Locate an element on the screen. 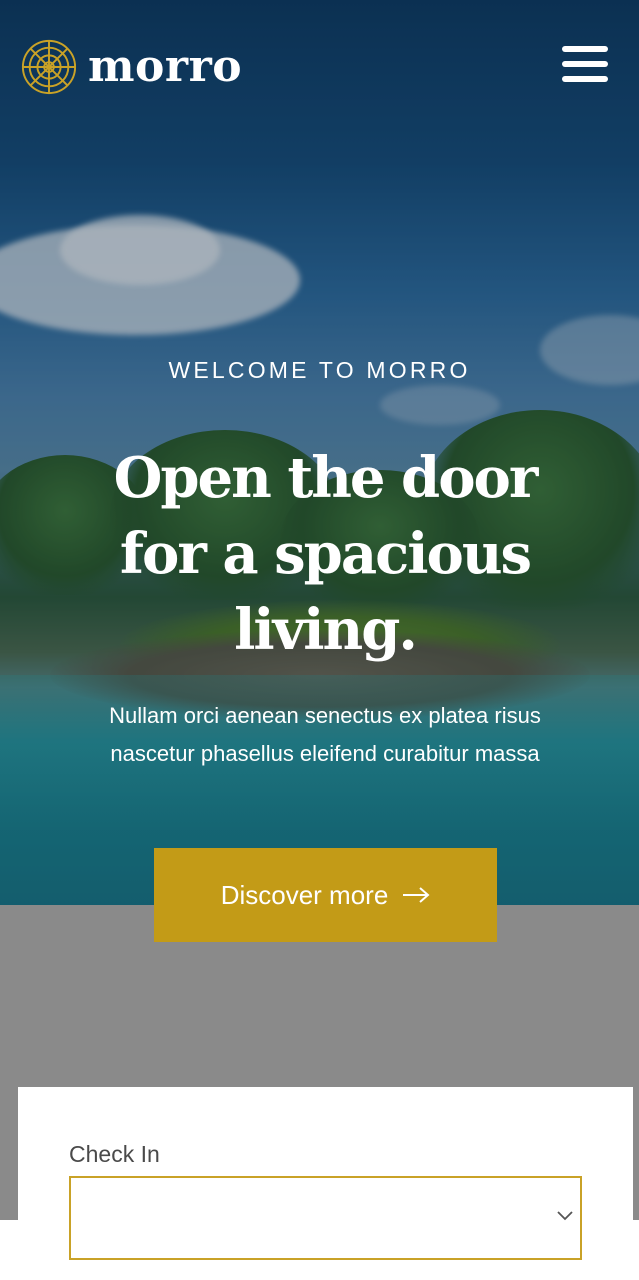 The image size is (639, 1280). logo-text: morro is located at coordinates (165, 66).